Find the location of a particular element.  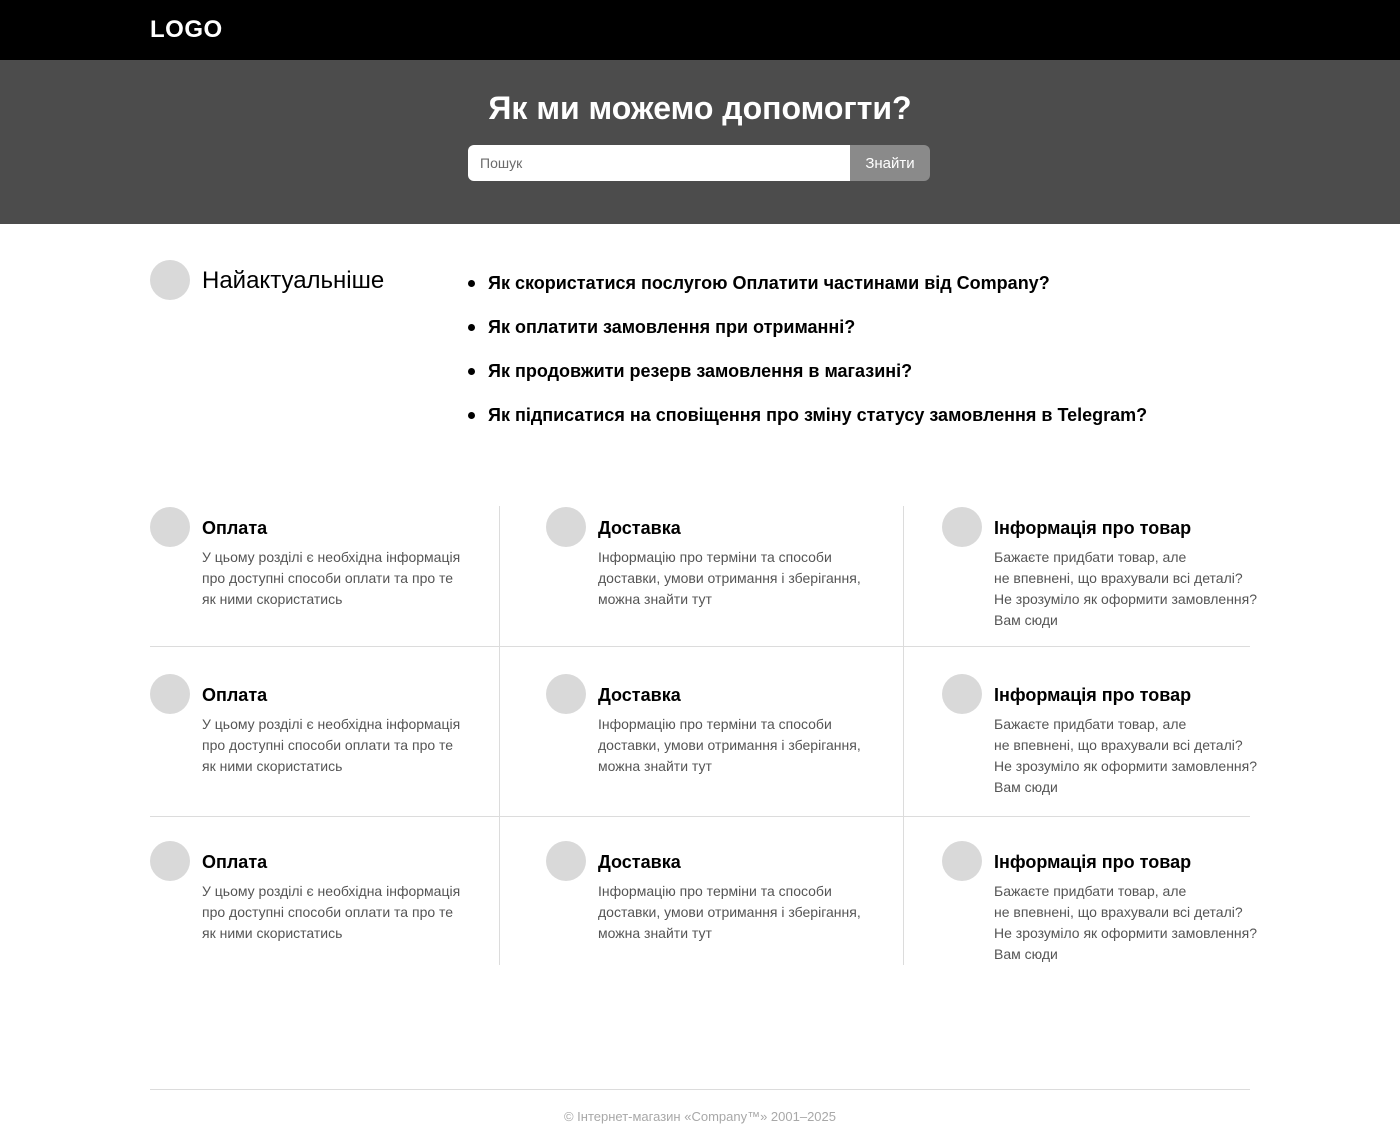

search-input is located at coordinates (659, 163).